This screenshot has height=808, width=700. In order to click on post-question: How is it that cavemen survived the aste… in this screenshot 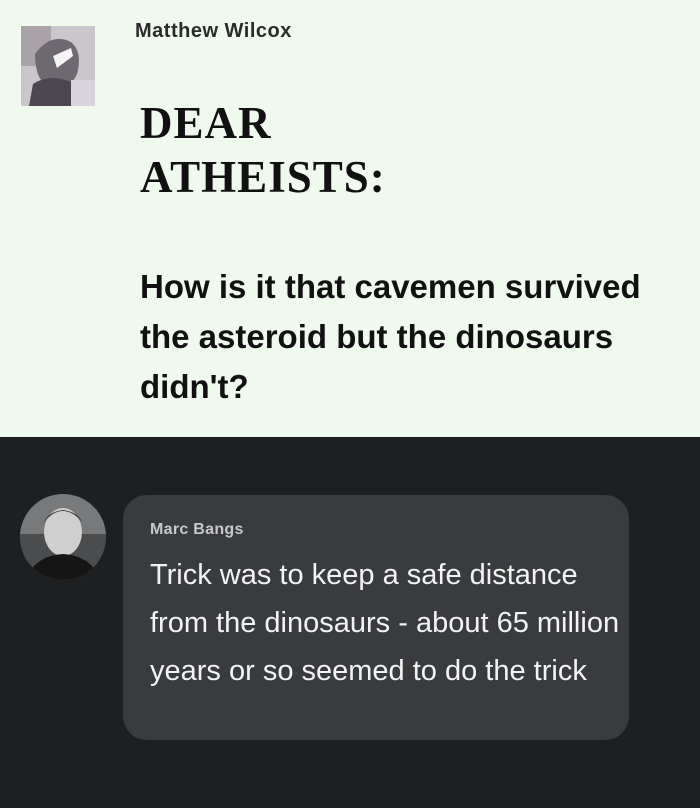, I will do `click(390, 336)`.